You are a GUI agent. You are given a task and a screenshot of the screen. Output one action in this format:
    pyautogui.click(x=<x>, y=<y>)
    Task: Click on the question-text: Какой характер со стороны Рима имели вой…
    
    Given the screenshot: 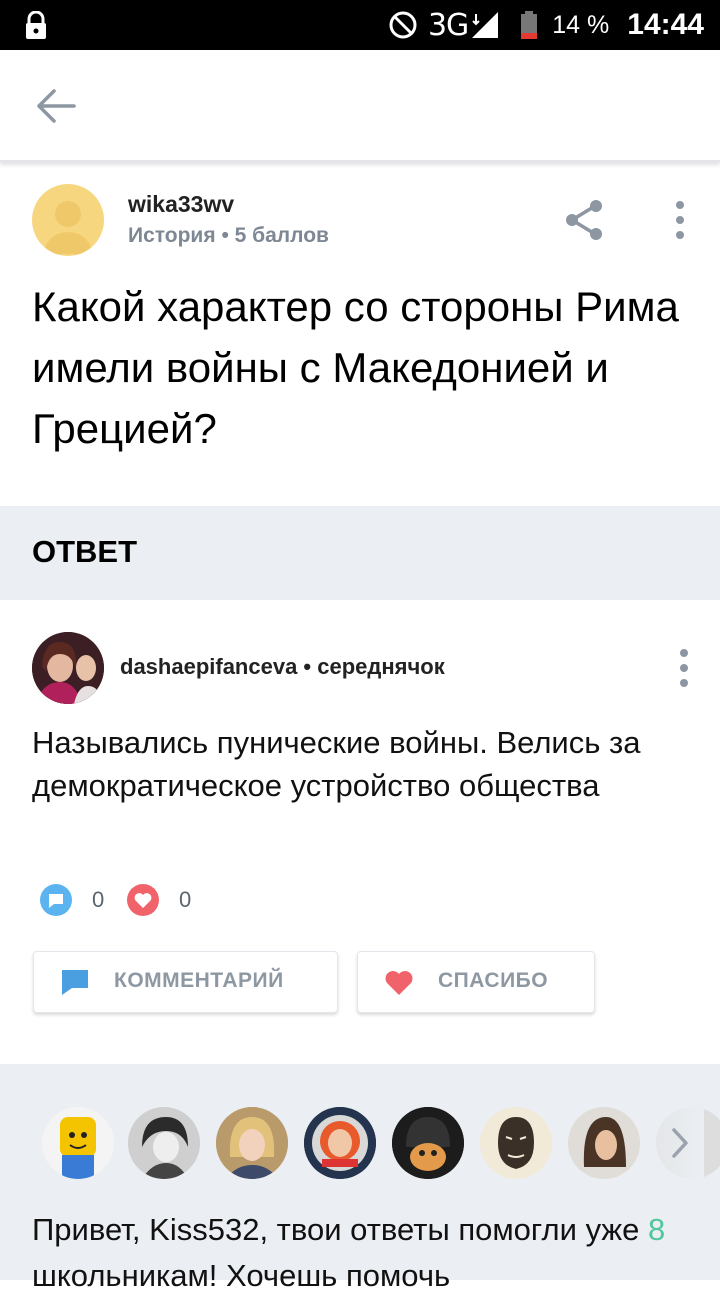 What is the action you would take?
    pyautogui.click(x=355, y=367)
    